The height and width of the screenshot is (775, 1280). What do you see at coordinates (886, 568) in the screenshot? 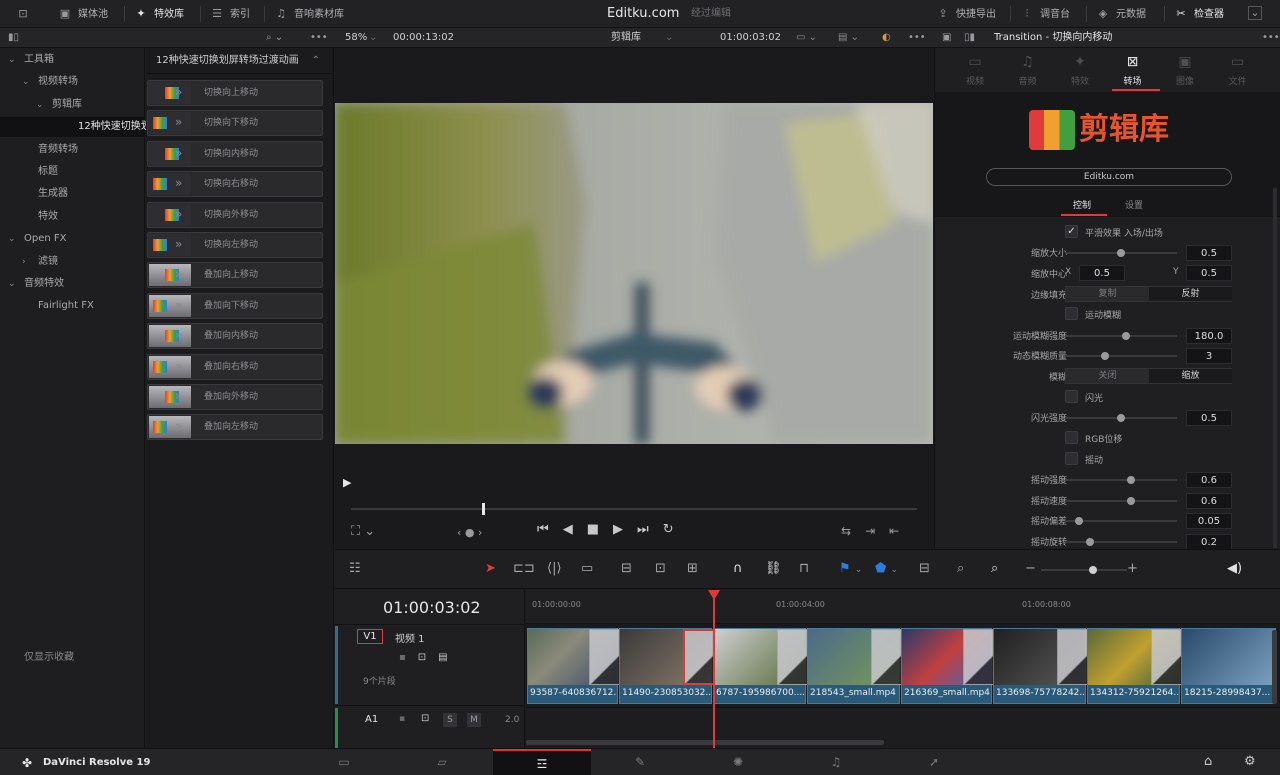
I see `marker-icon: ⬟ ⌄` at bounding box center [886, 568].